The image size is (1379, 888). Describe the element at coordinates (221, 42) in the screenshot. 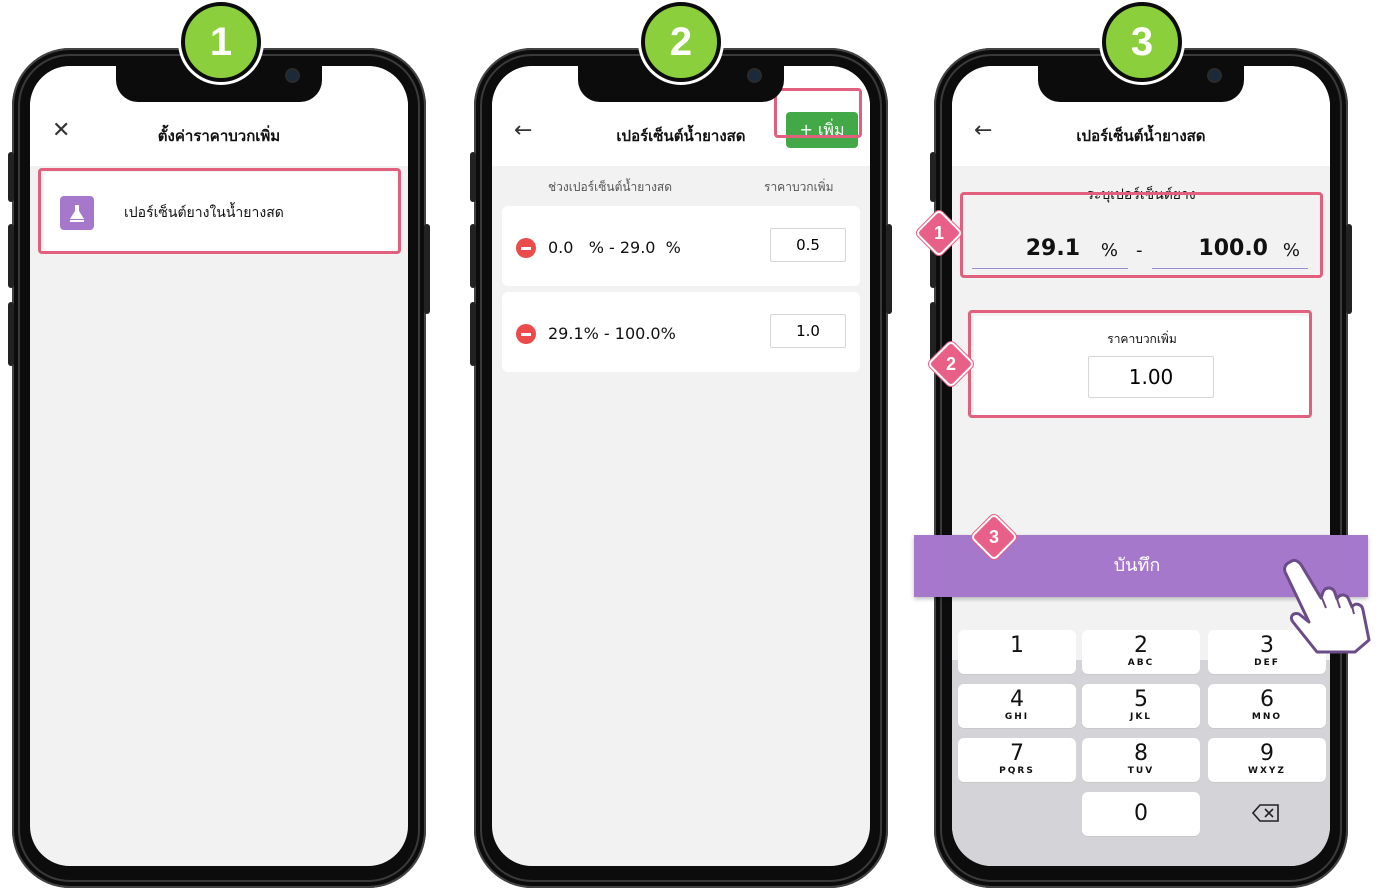

I see `step-badge-1: 1` at that location.